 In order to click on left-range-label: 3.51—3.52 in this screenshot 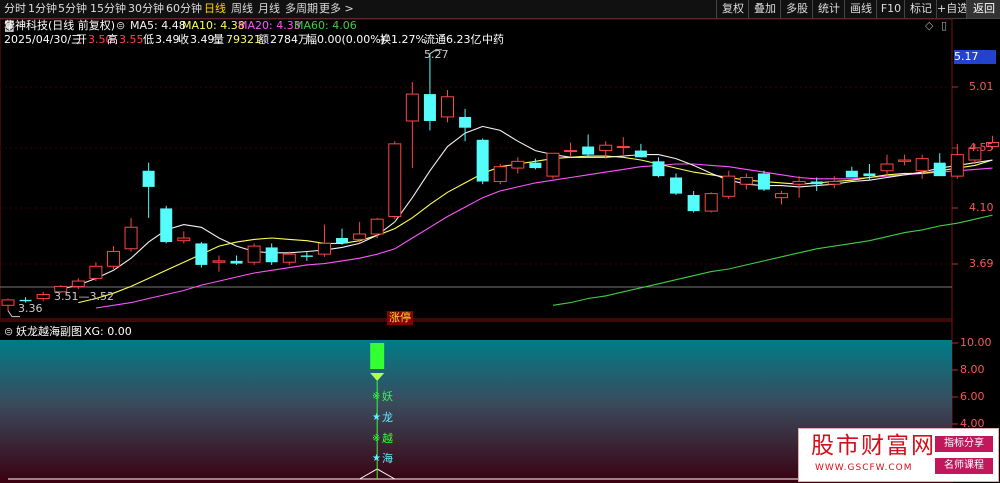, I will do `click(84, 296)`.